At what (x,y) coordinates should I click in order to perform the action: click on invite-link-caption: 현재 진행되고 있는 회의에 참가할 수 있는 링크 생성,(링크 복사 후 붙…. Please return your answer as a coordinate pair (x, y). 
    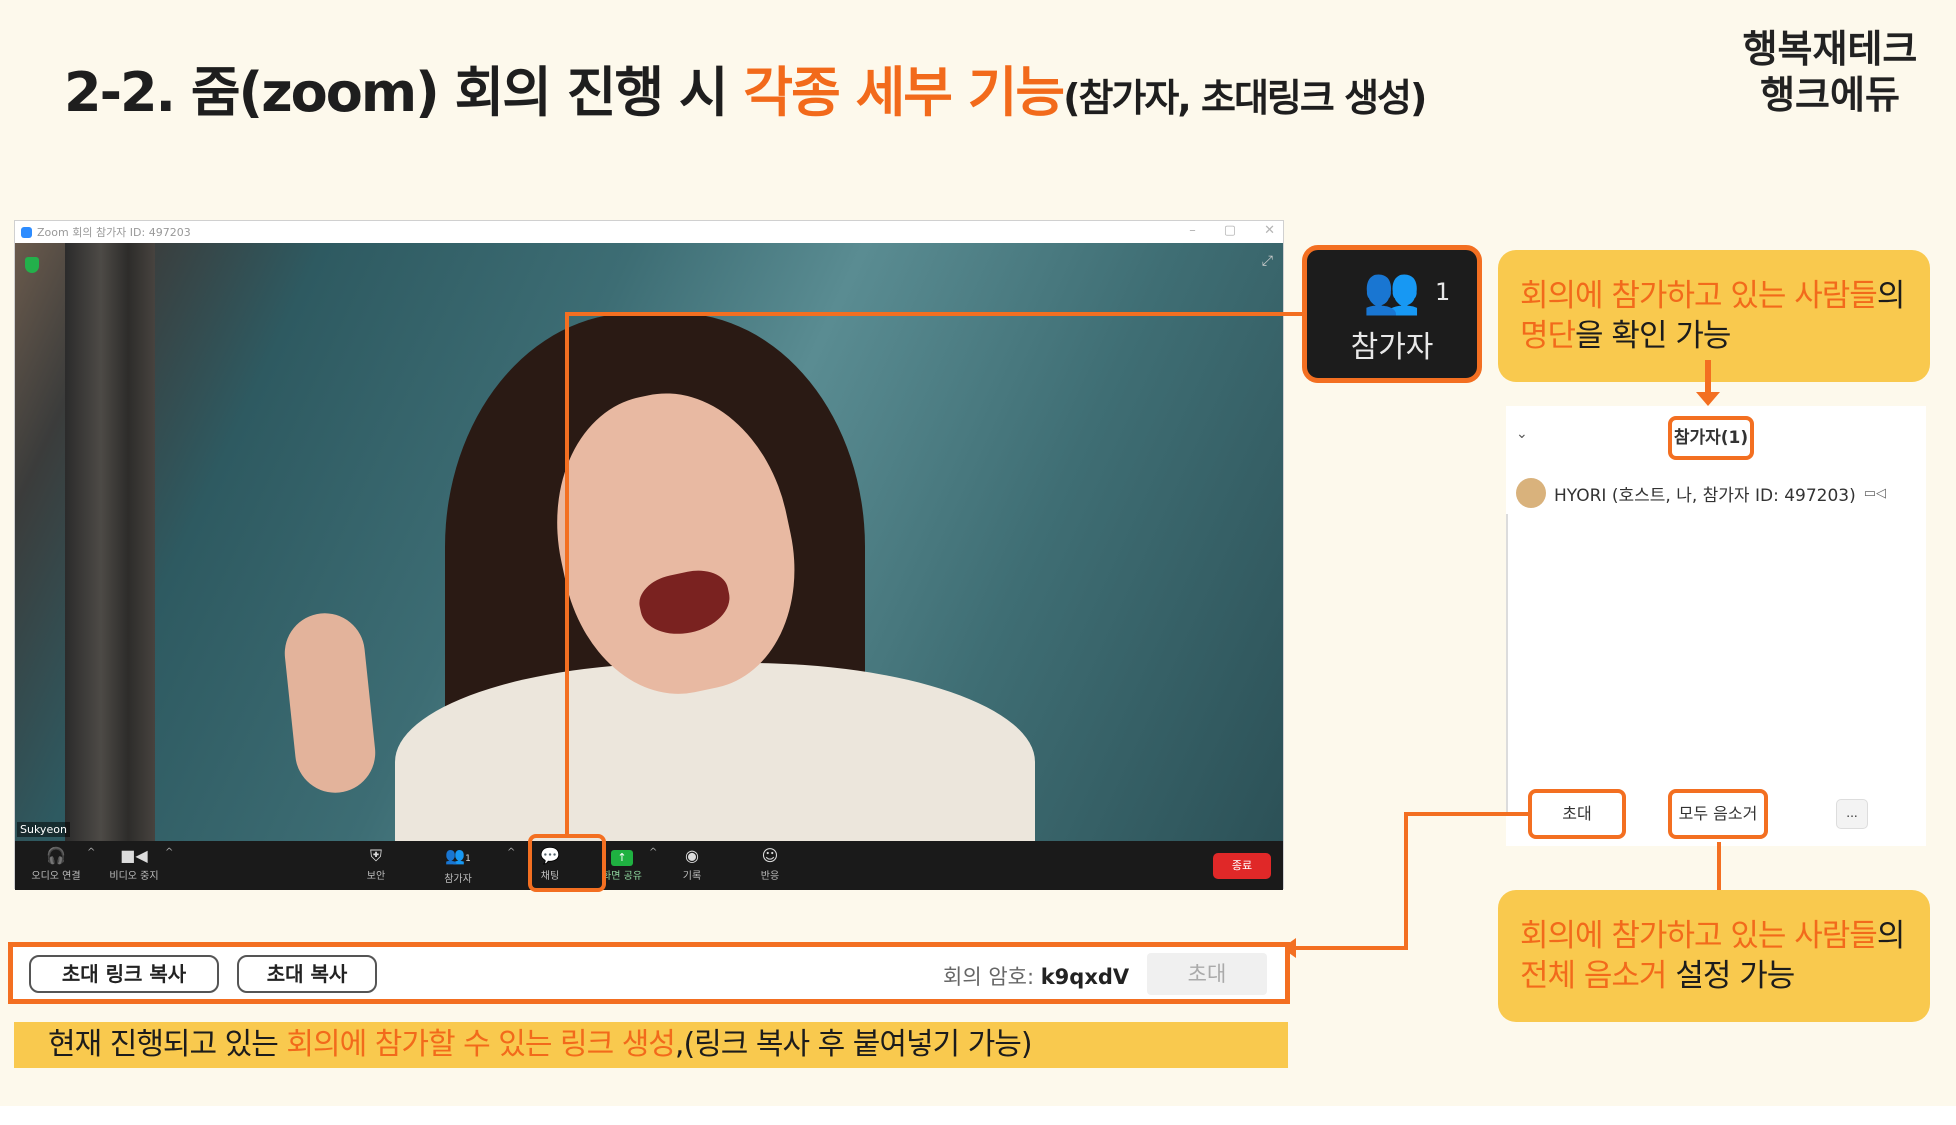
    Looking at the image, I should click on (651, 1045).